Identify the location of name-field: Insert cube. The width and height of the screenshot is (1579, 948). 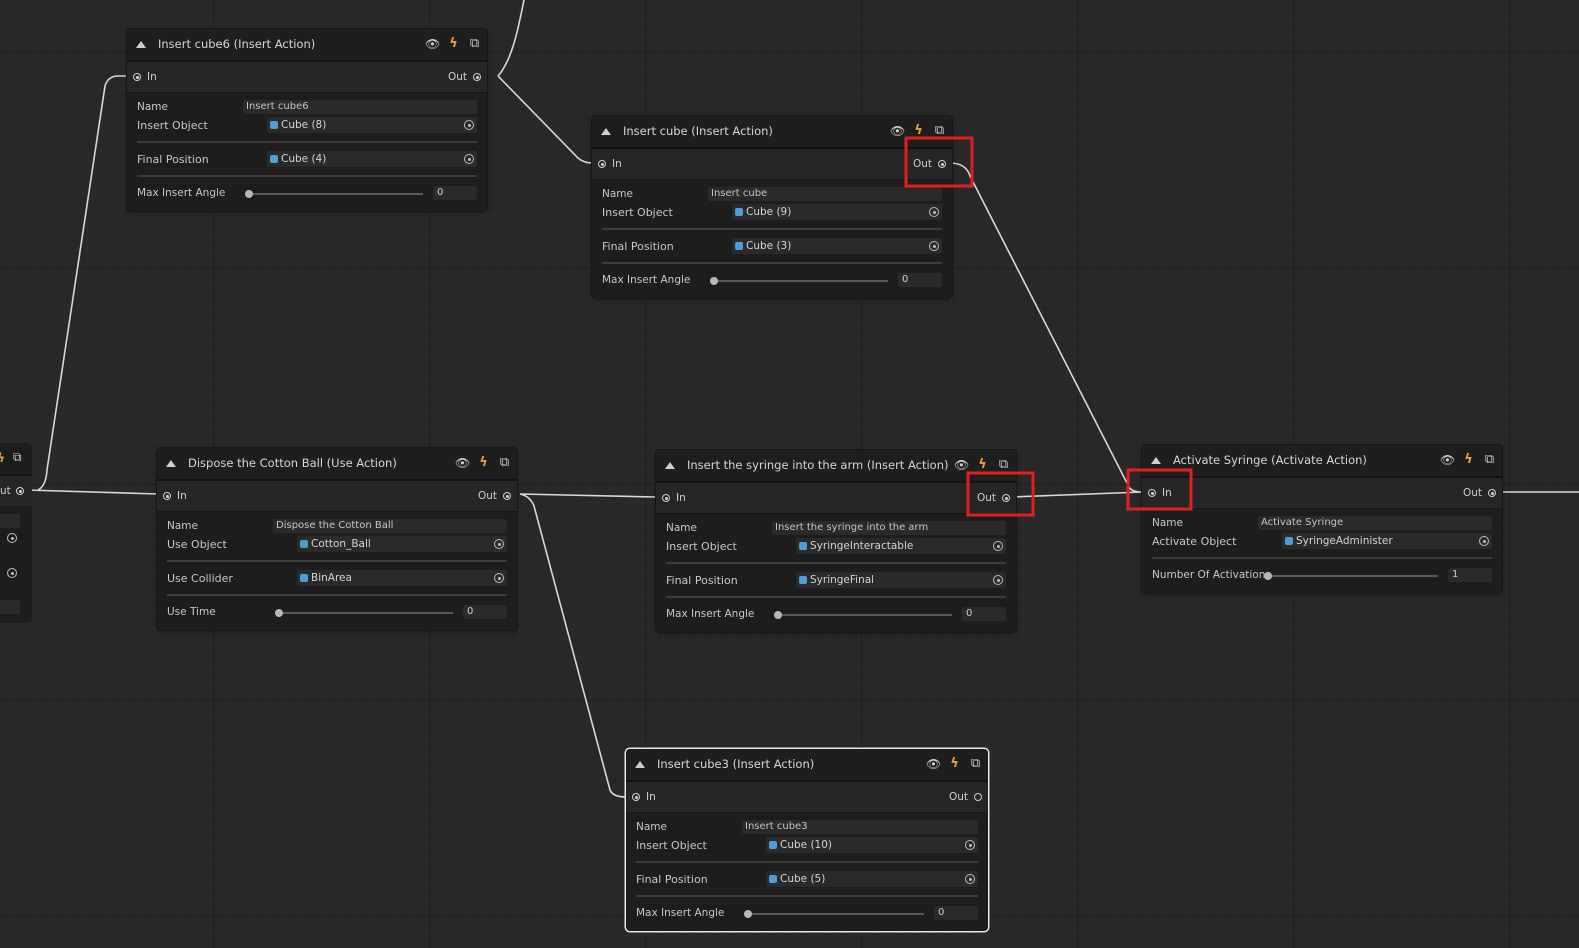
(825, 194).